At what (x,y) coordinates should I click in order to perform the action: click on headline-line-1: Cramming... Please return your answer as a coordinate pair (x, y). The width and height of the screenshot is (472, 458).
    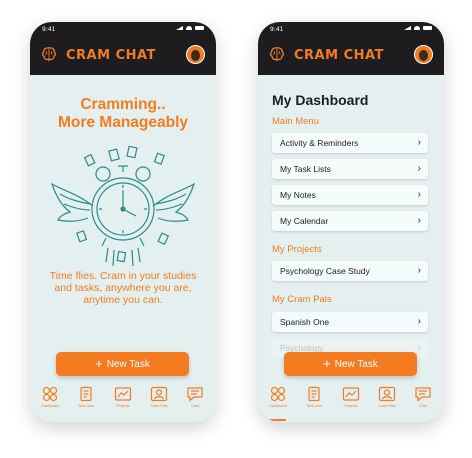
    Looking at the image, I should click on (123, 104).